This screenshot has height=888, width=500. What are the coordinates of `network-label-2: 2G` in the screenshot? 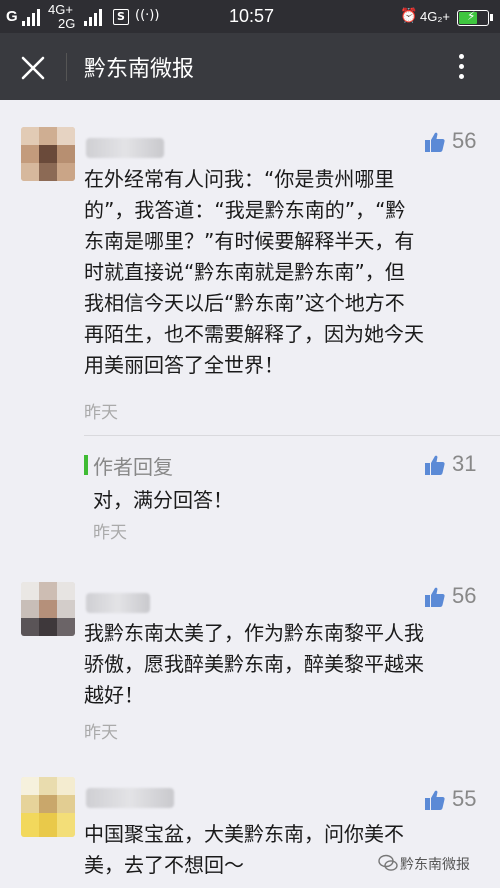 It's located at (67, 23).